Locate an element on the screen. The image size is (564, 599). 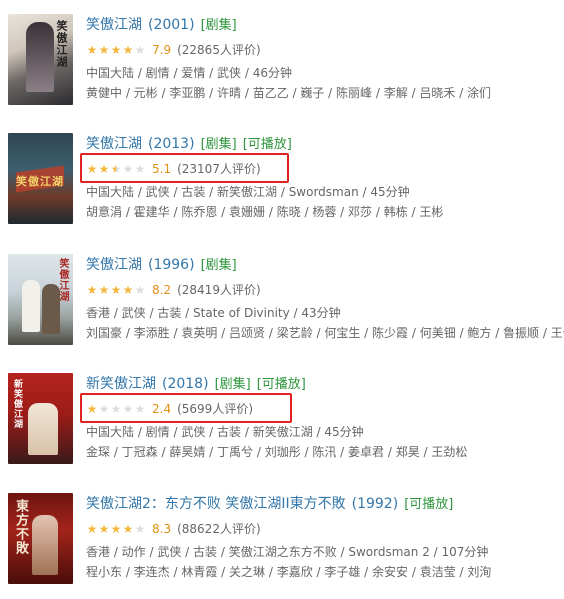
title-row: 笑傲江湖2：东方不败 笑傲江湖II東方不敗 (1992) [可播放] is located at coordinates (269, 503).